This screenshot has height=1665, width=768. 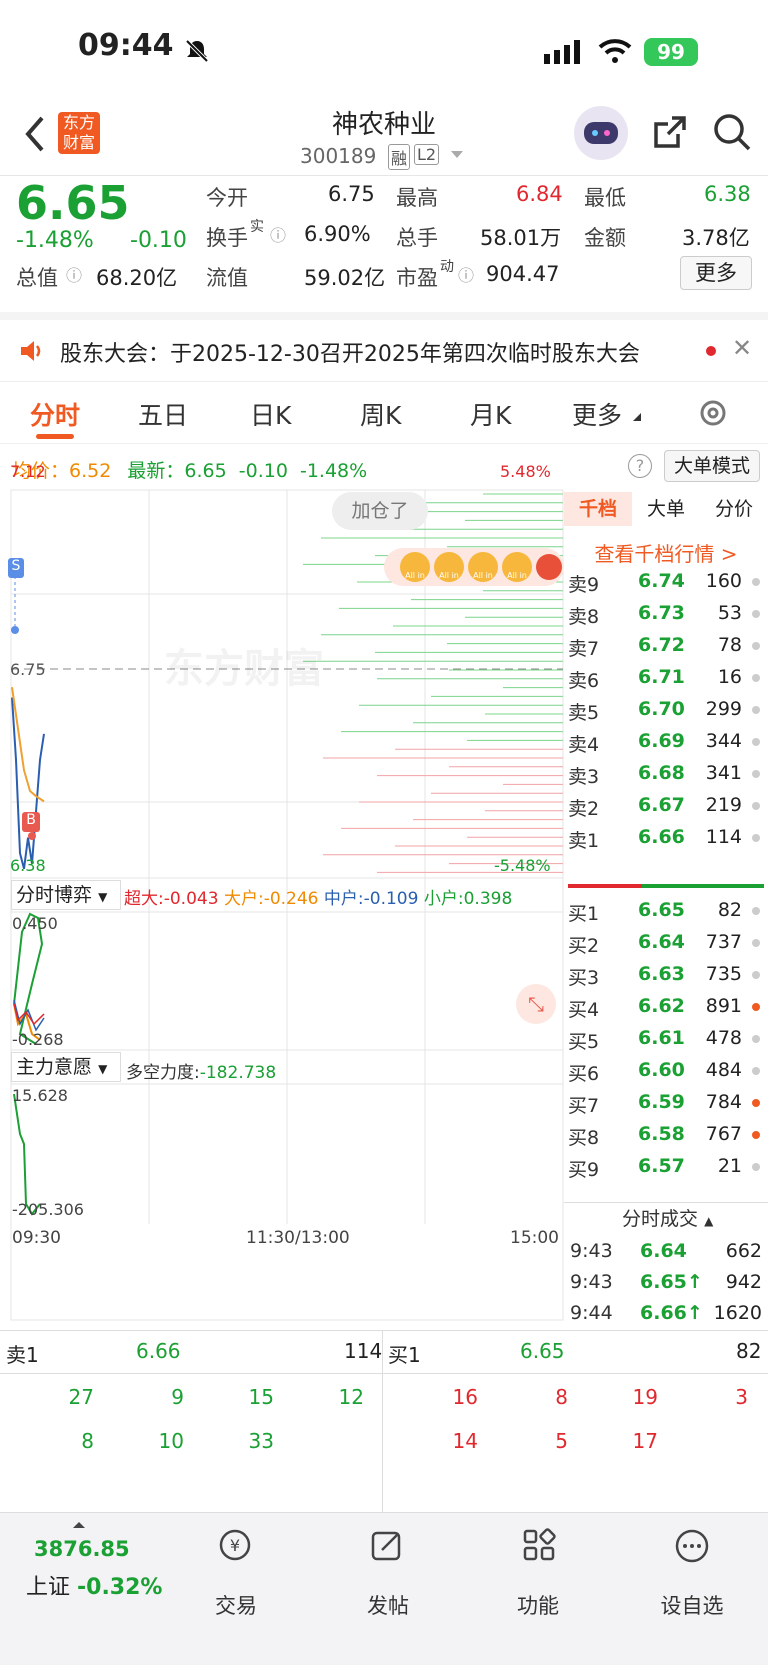 What do you see at coordinates (742, 348) in the screenshot?
I see `close-icon: ✕` at bounding box center [742, 348].